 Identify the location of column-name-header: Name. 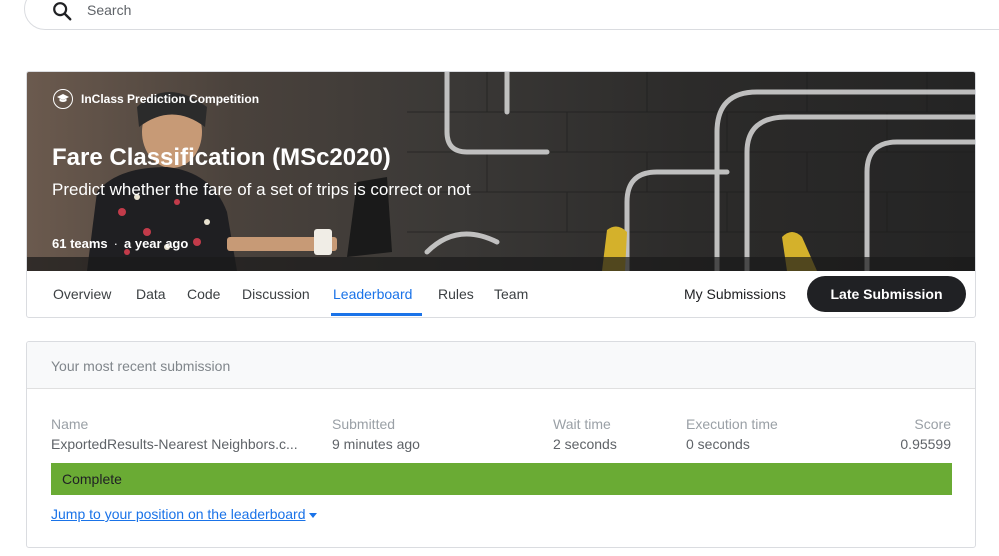
(70, 424).